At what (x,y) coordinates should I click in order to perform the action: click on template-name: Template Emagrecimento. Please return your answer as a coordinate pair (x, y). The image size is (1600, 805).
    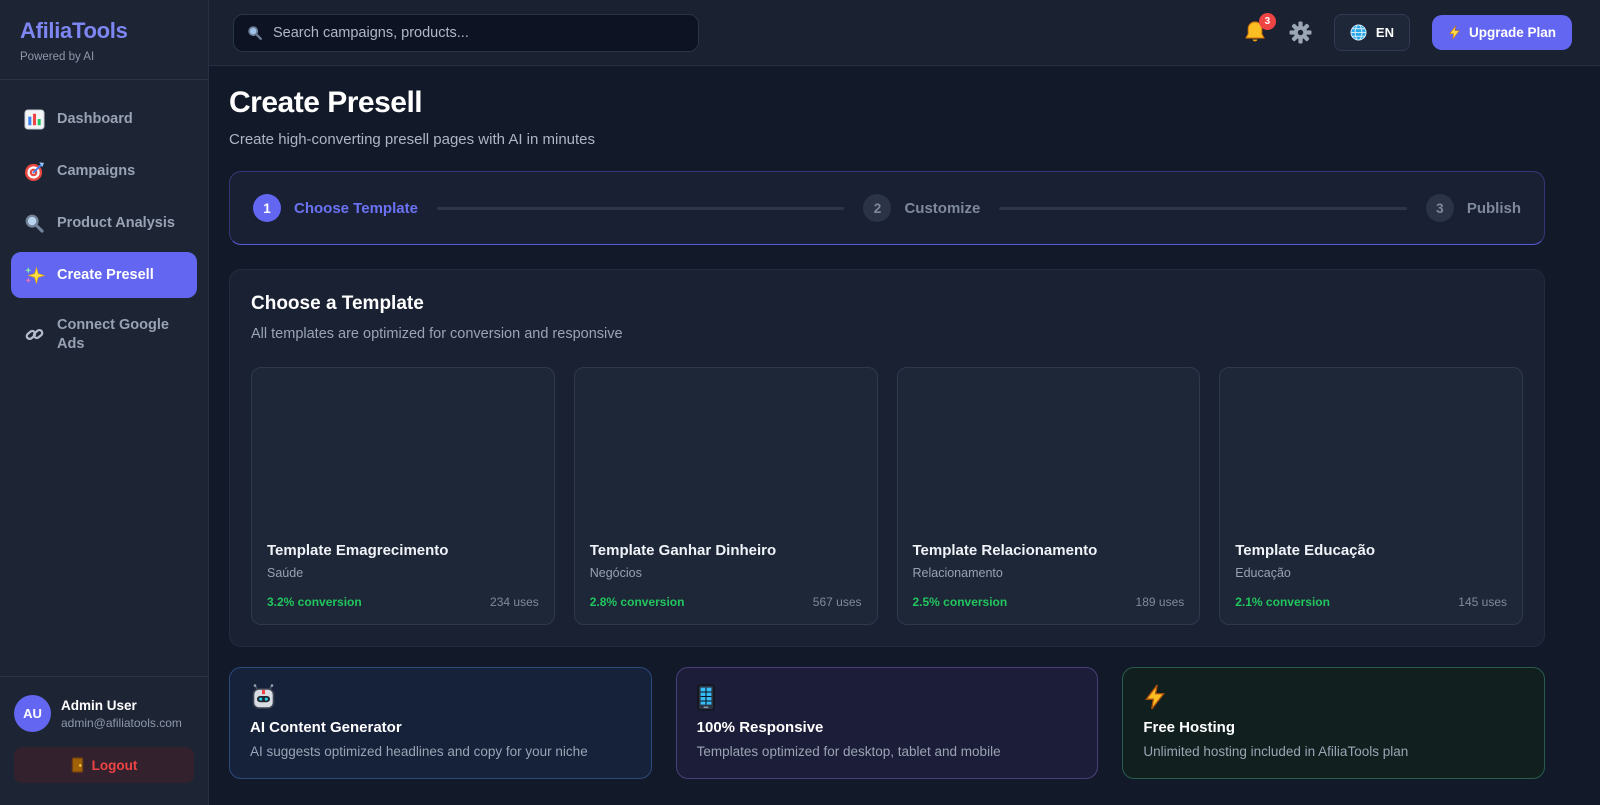
    Looking at the image, I should click on (358, 550).